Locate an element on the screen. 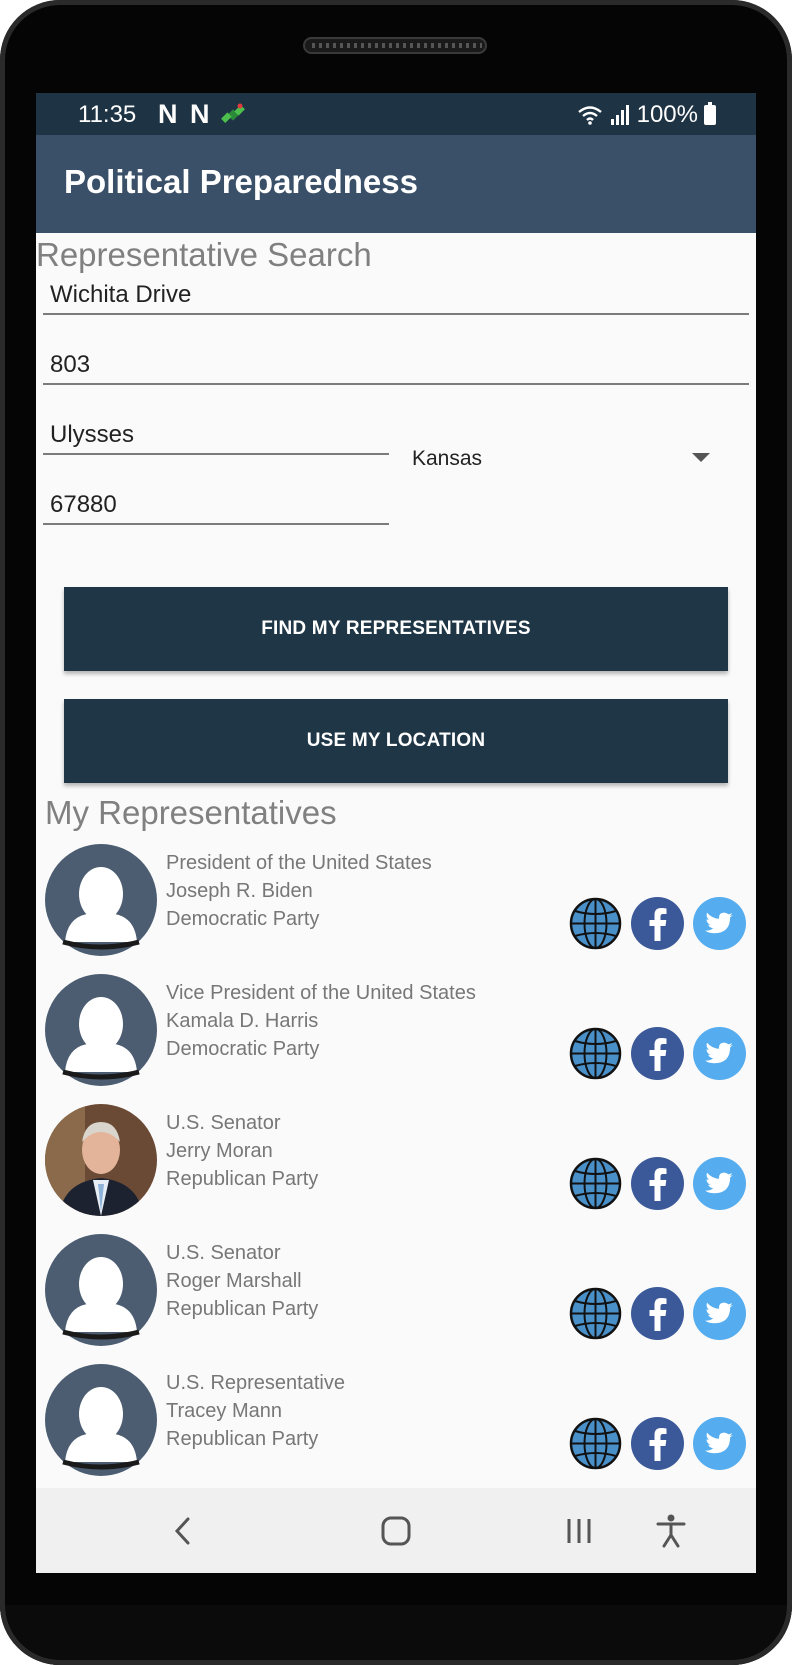 The image size is (792, 1665). representative-name: Roger Marshall is located at coordinates (234, 1281).